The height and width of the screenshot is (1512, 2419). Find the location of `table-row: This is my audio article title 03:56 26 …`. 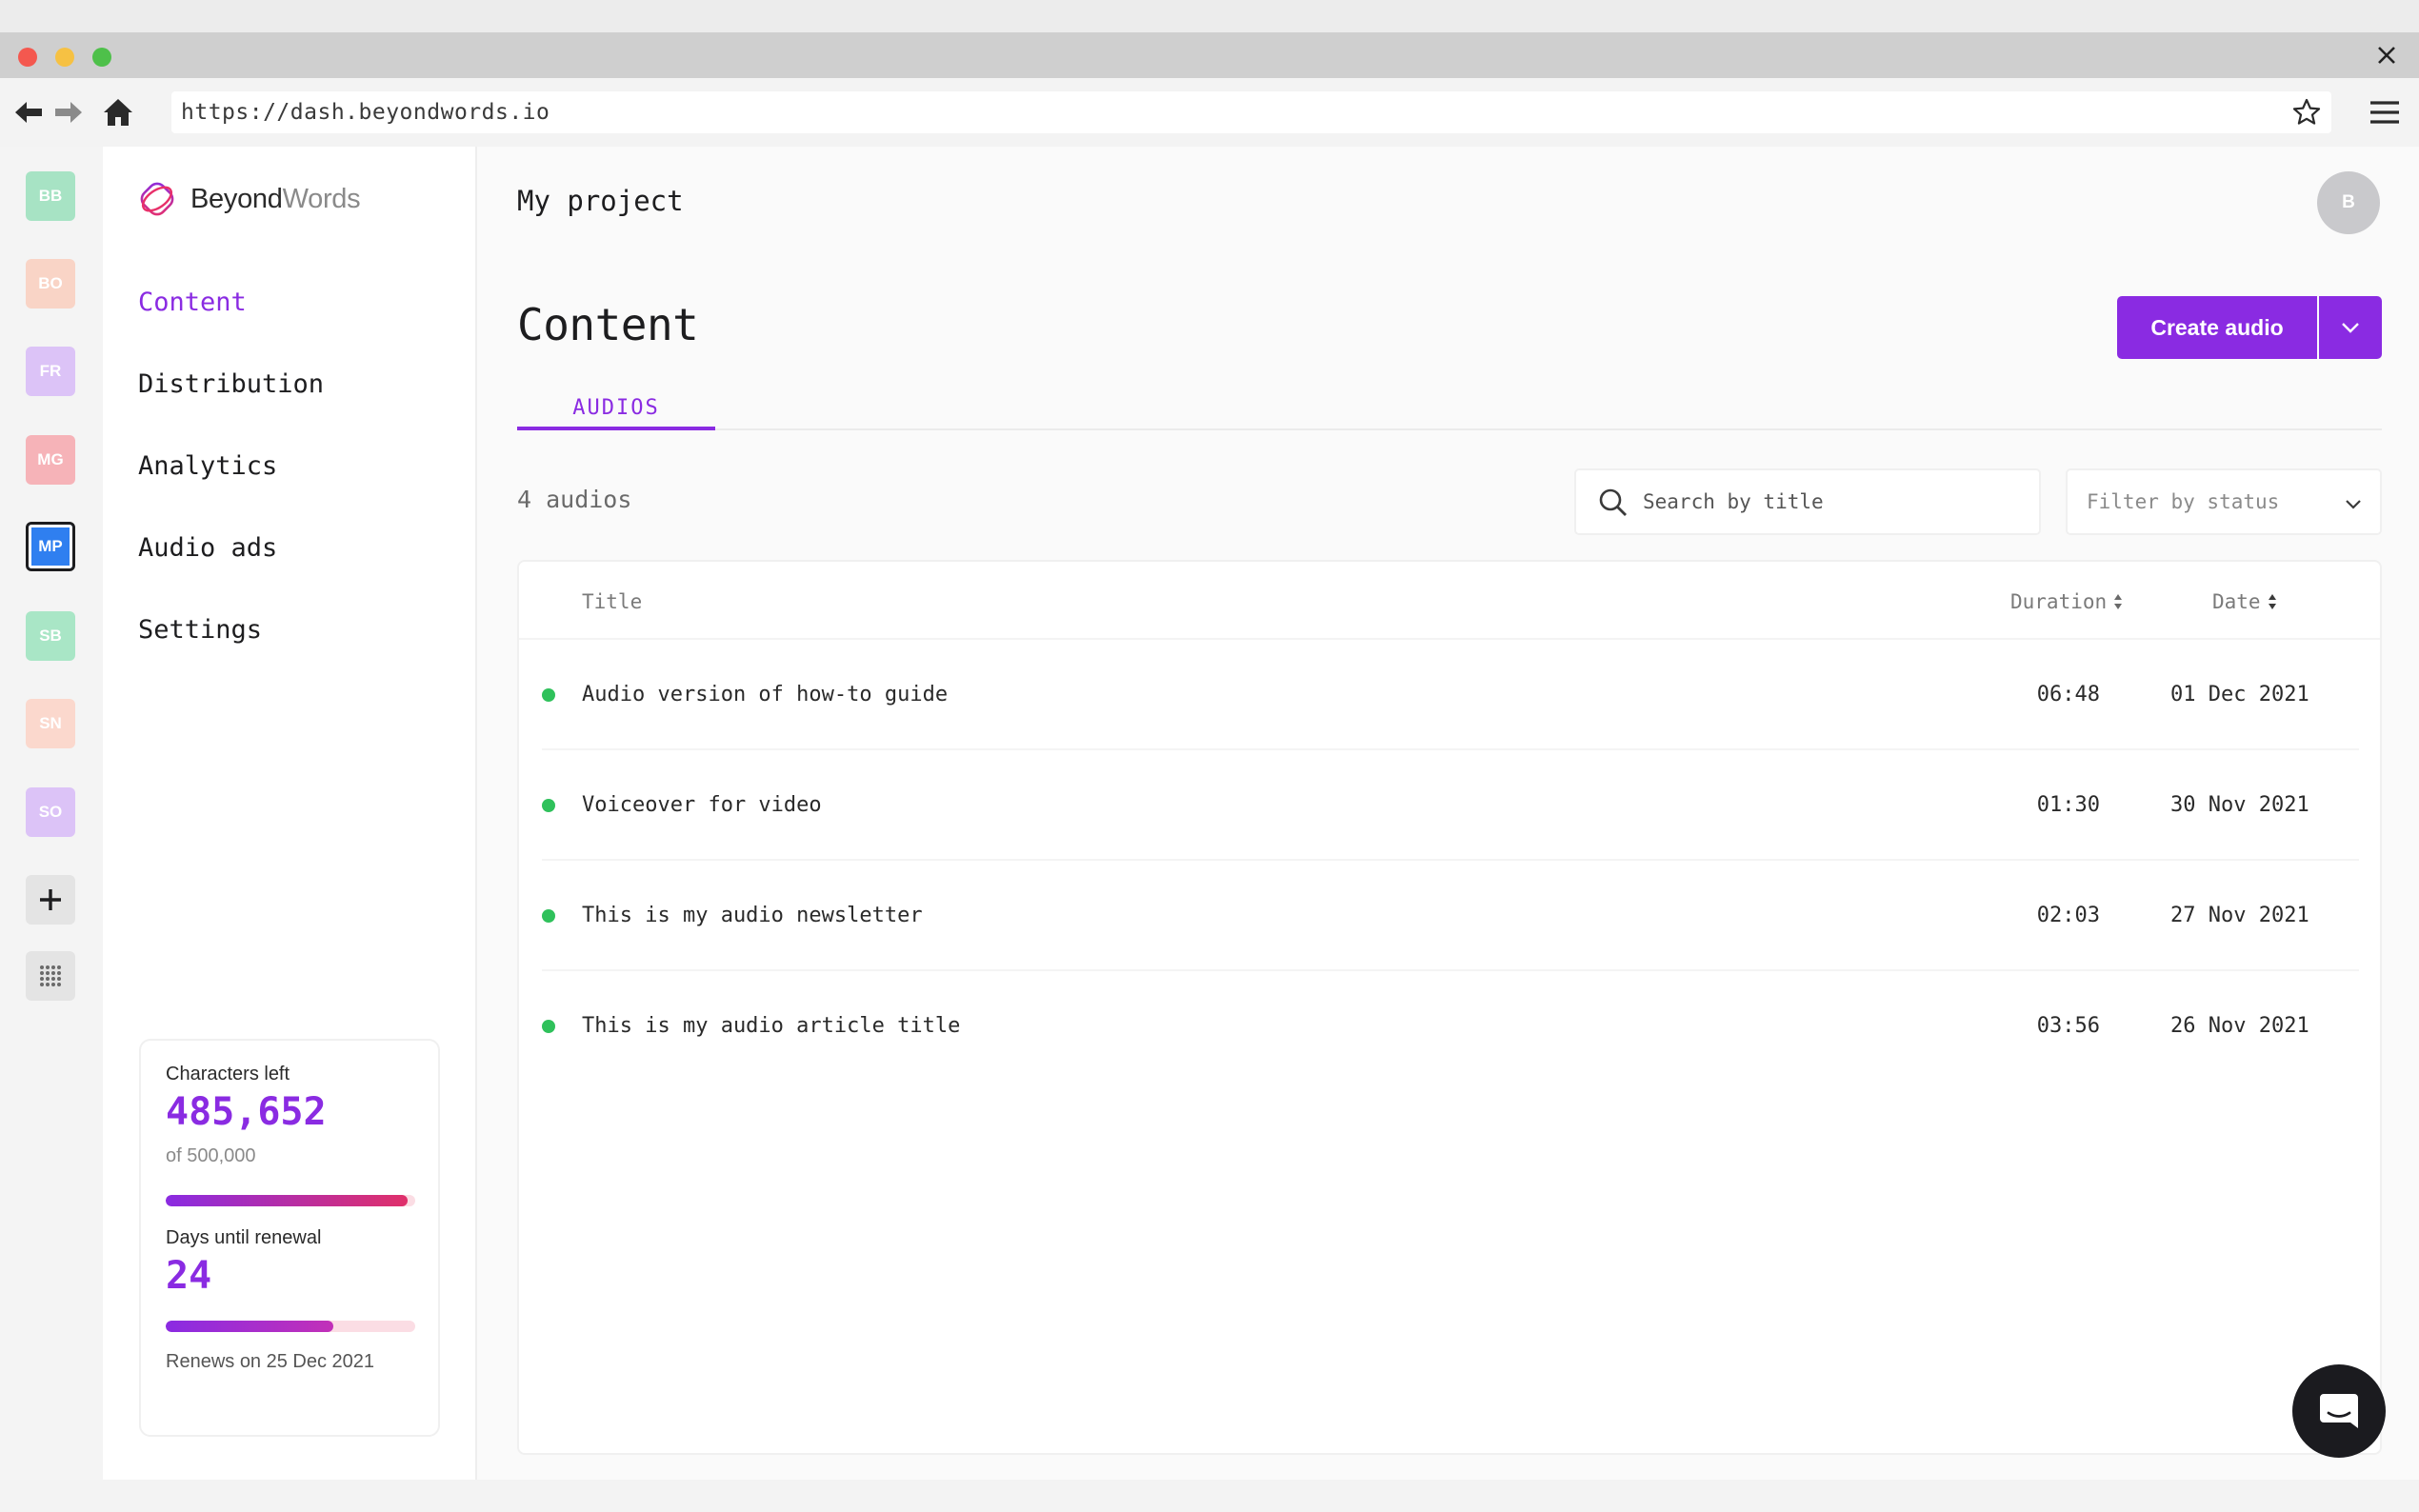

table-row: This is my audio article title 03:56 26 … is located at coordinates (1450, 1026).